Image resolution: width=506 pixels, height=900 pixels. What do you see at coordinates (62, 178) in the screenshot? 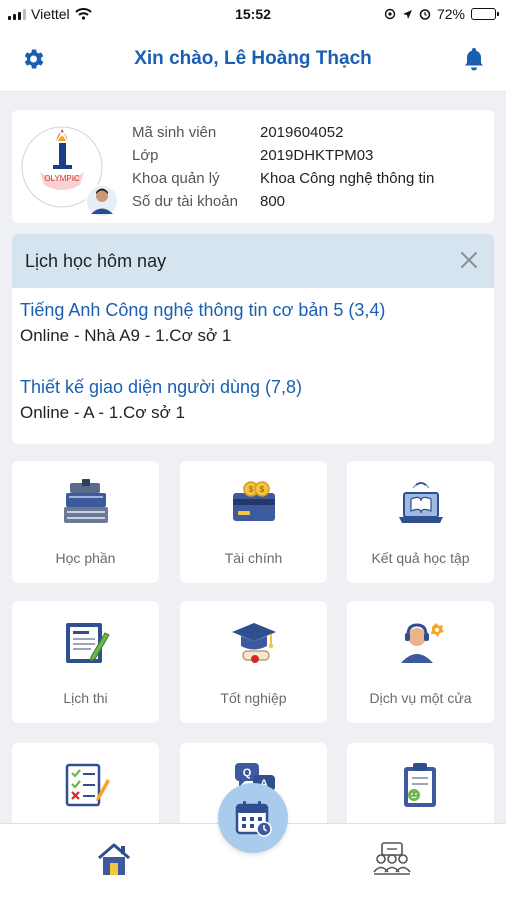
I see `olympic-logo-text: OLYMPIC` at bounding box center [62, 178].